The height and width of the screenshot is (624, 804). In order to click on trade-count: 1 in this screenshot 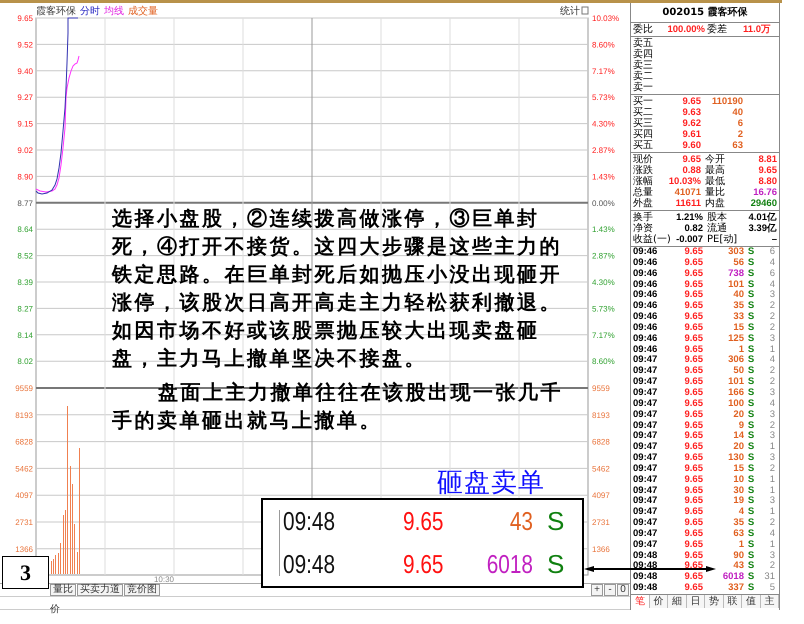, I will do `click(771, 512)`.